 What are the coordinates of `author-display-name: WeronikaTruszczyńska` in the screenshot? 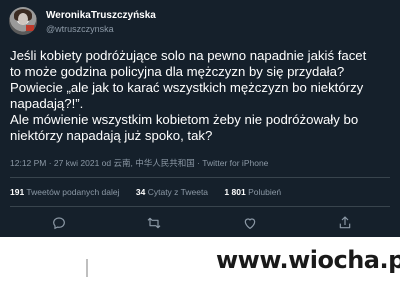 It's located at (101, 15).